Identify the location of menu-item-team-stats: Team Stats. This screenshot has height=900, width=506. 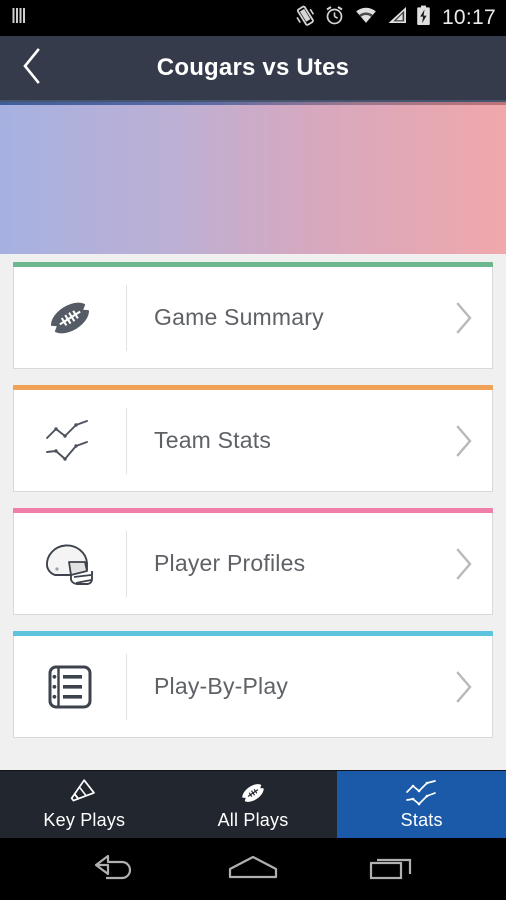
(253, 441).